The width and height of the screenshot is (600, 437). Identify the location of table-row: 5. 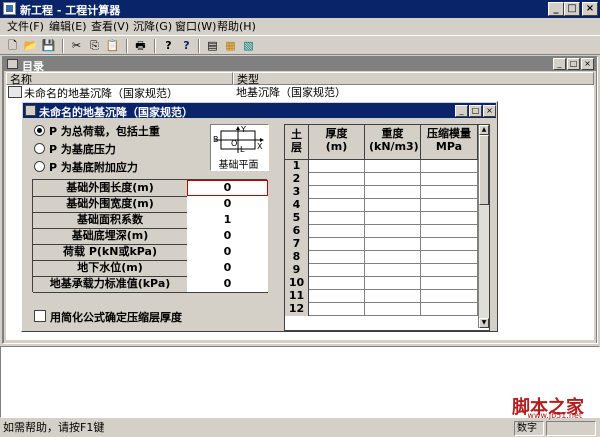
(381, 218).